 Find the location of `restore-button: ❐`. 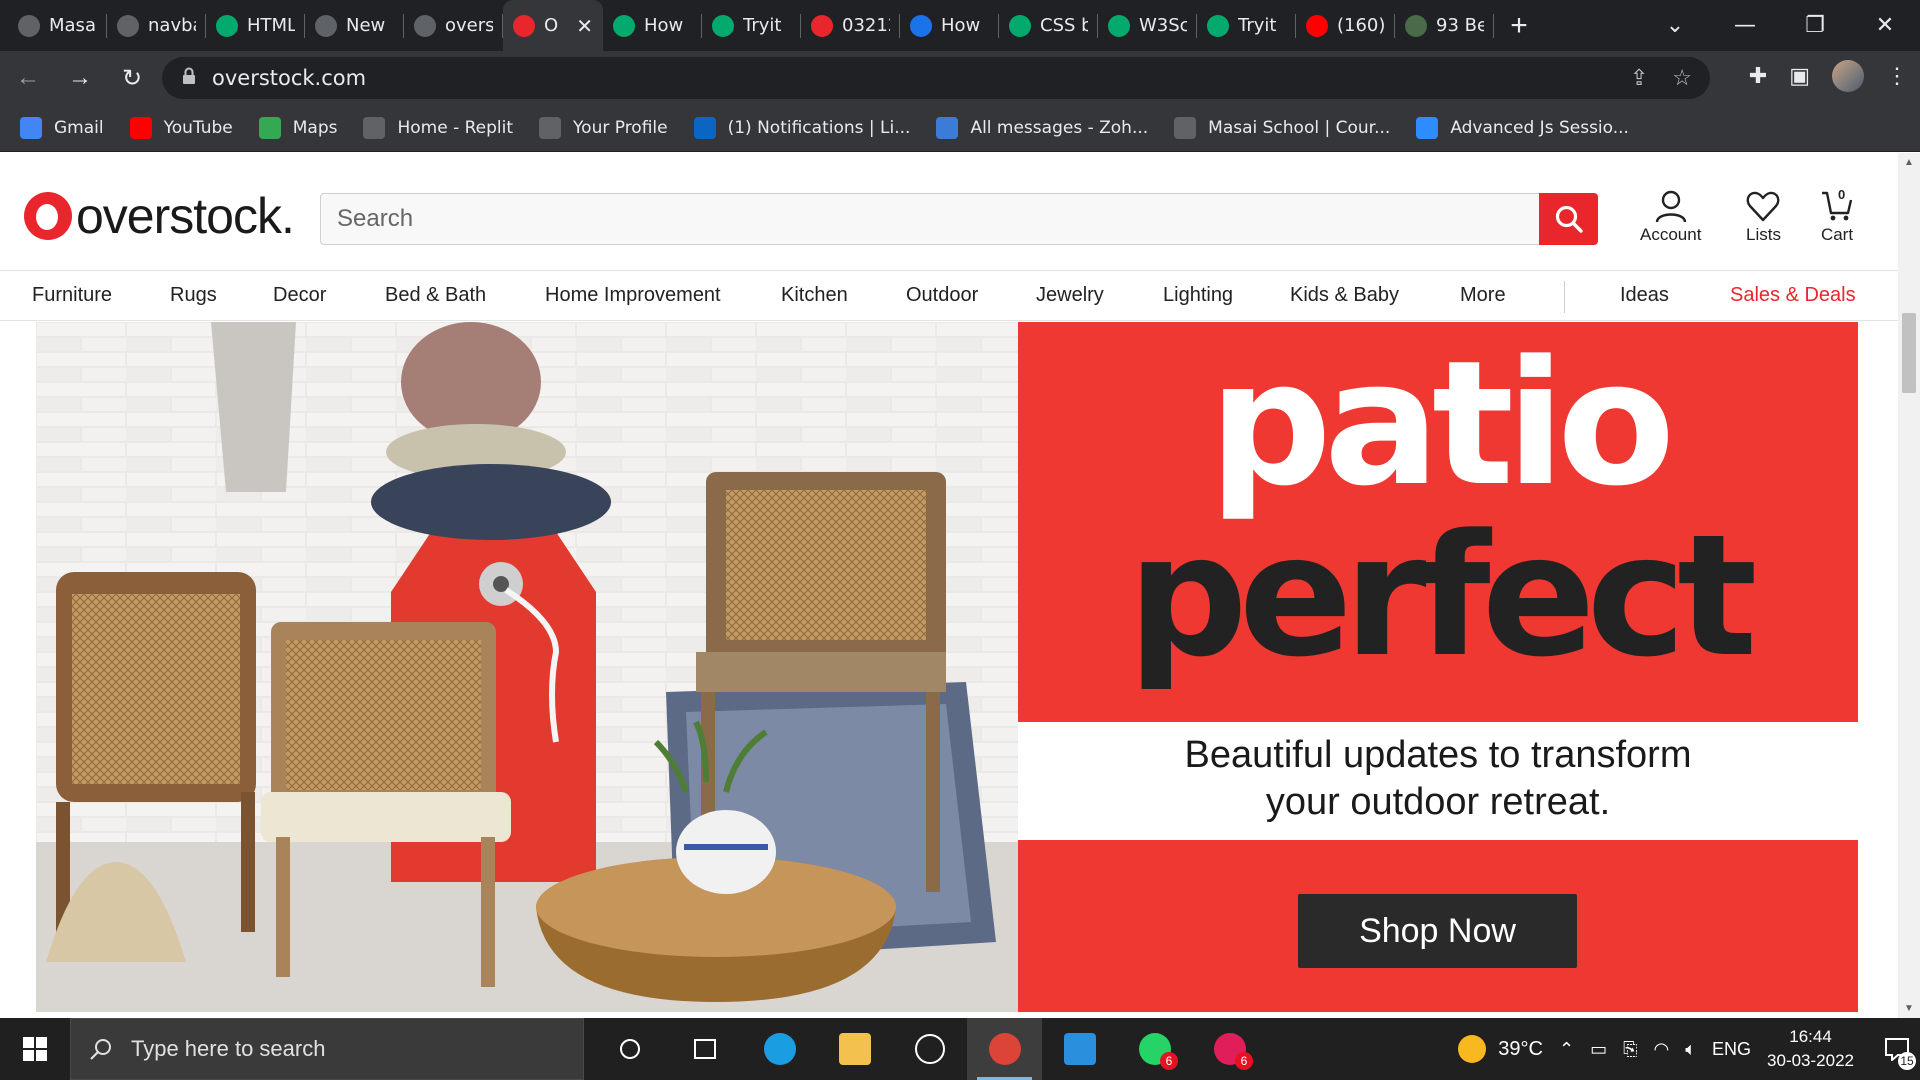

restore-button: ❐ is located at coordinates (1815, 25).